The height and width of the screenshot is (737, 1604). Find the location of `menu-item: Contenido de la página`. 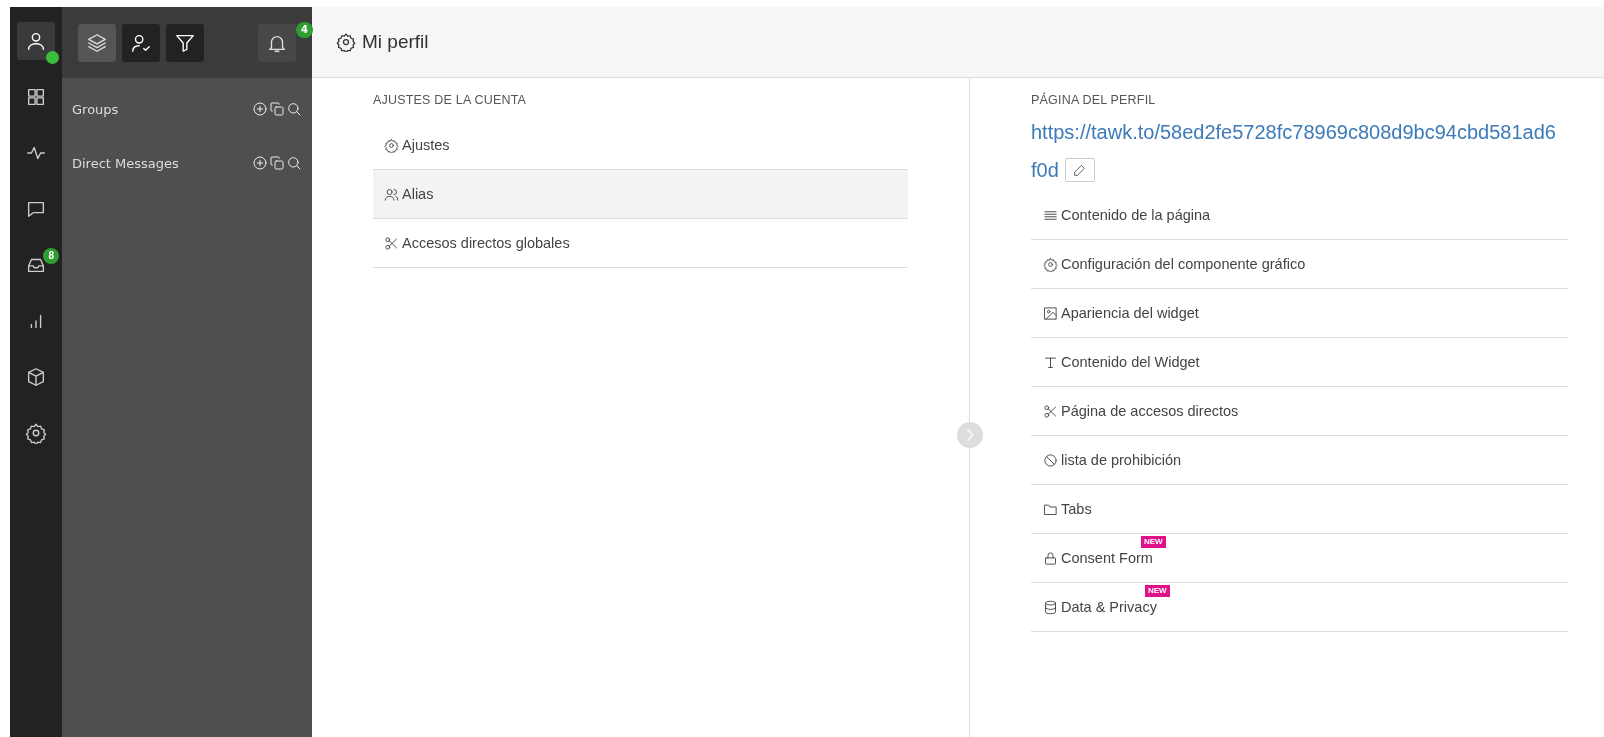

menu-item: Contenido de la página is located at coordinates (1136, 215).